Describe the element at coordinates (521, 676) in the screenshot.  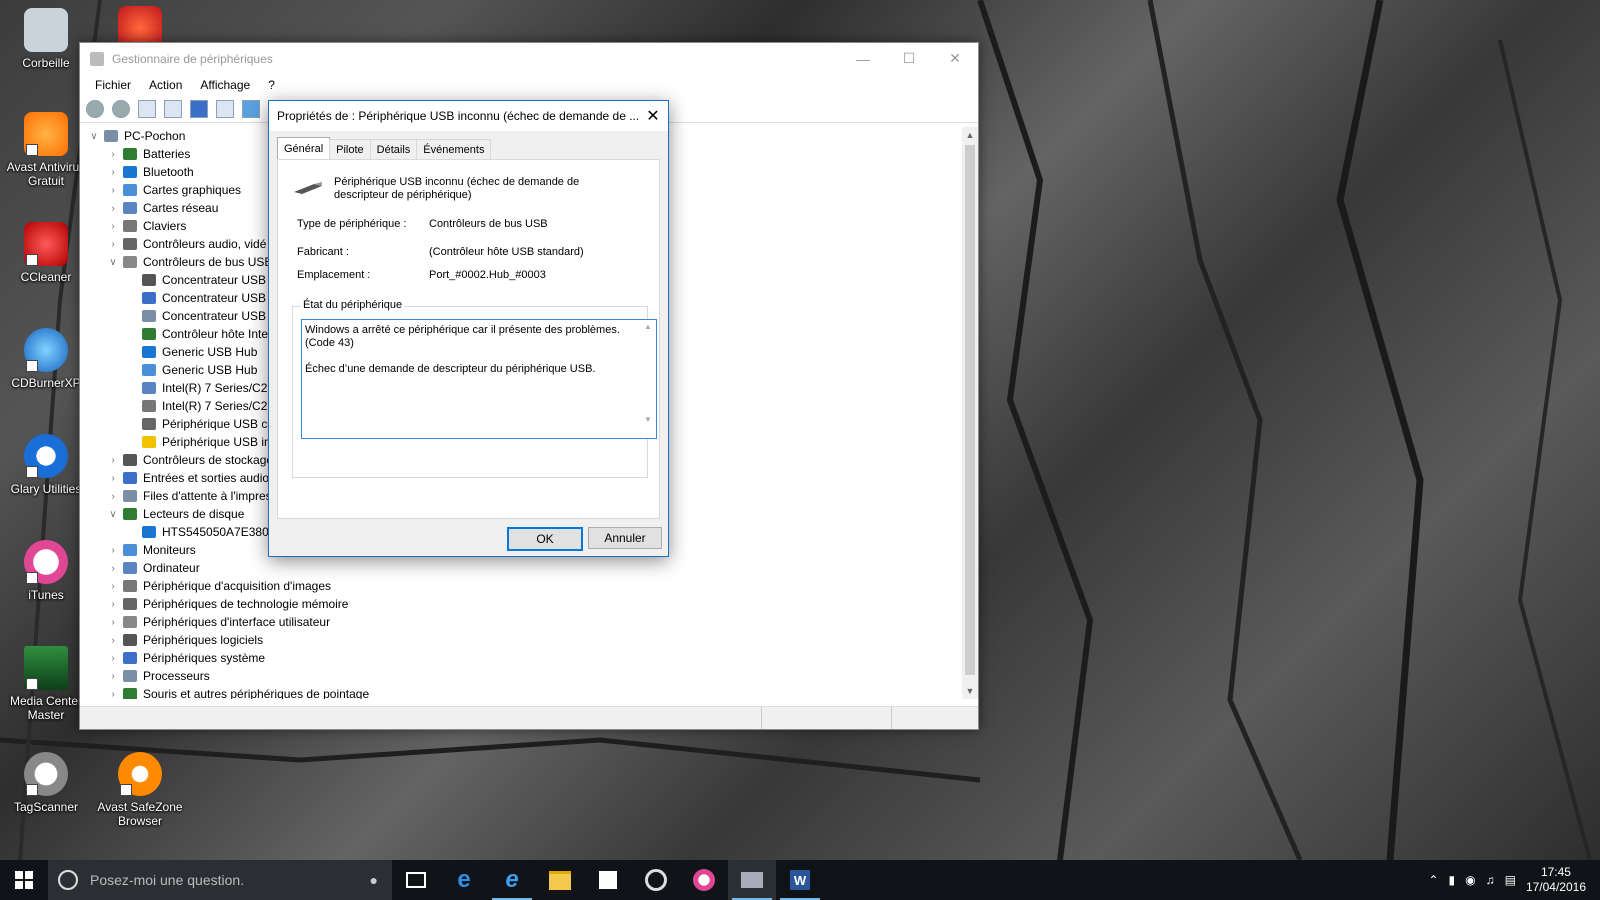
I see `tree-item: › Processeurs` at that location.